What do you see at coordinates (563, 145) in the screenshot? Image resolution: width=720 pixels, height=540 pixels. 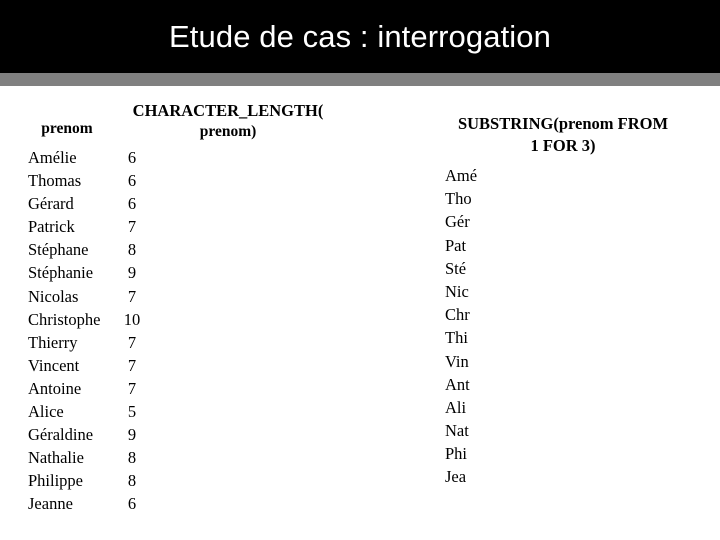 I see `column-header-substring-line2: 1 FOR 3)` at bounding box center [563, 145].